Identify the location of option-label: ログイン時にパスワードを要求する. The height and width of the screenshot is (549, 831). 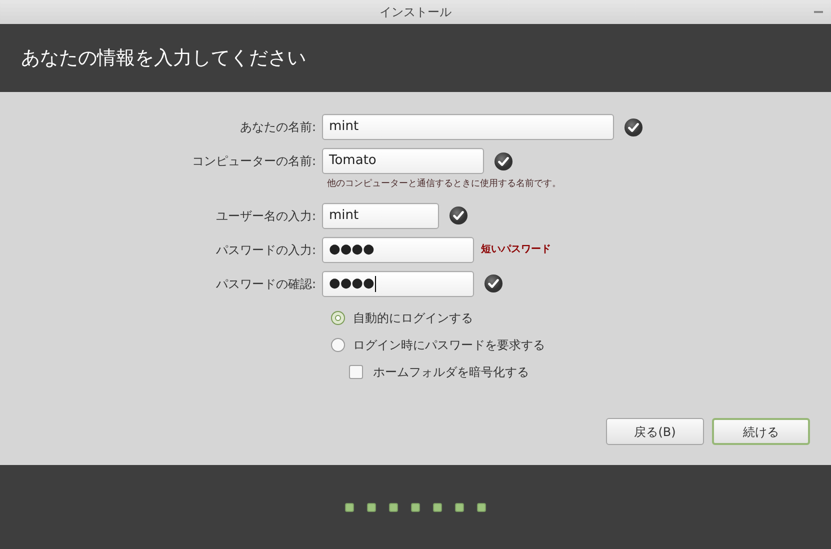
(449, 345).